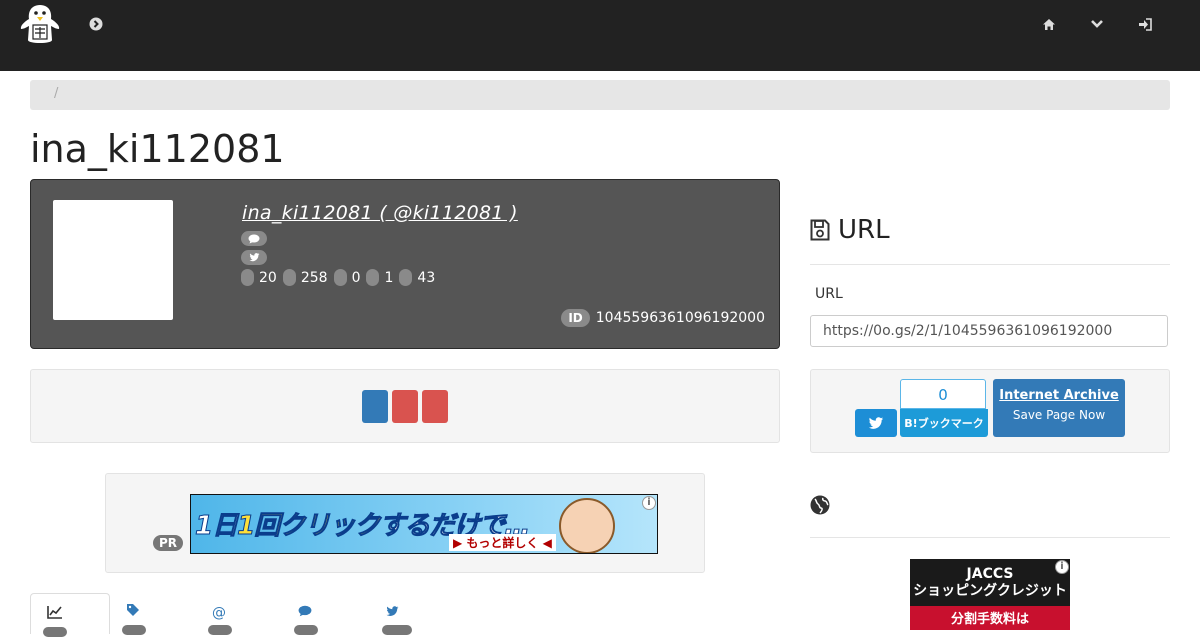 This screenshot has width=1200, height=637. Describe the element at coordinates (259, 526) in the screenshot. I see `banner-text-highlight: 1回` at that location.